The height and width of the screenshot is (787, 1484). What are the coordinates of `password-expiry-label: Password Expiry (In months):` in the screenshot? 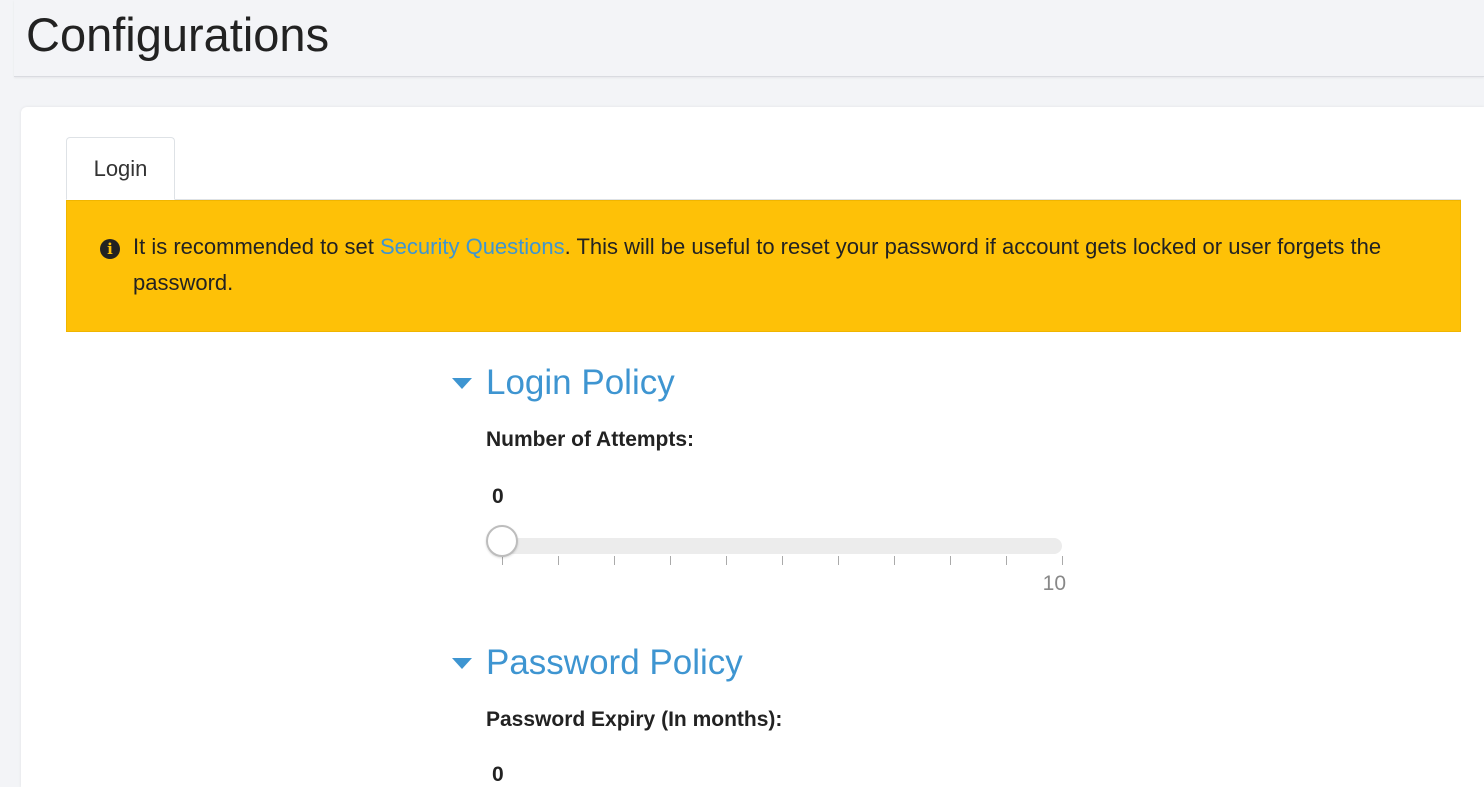 It's located at (634, 719).